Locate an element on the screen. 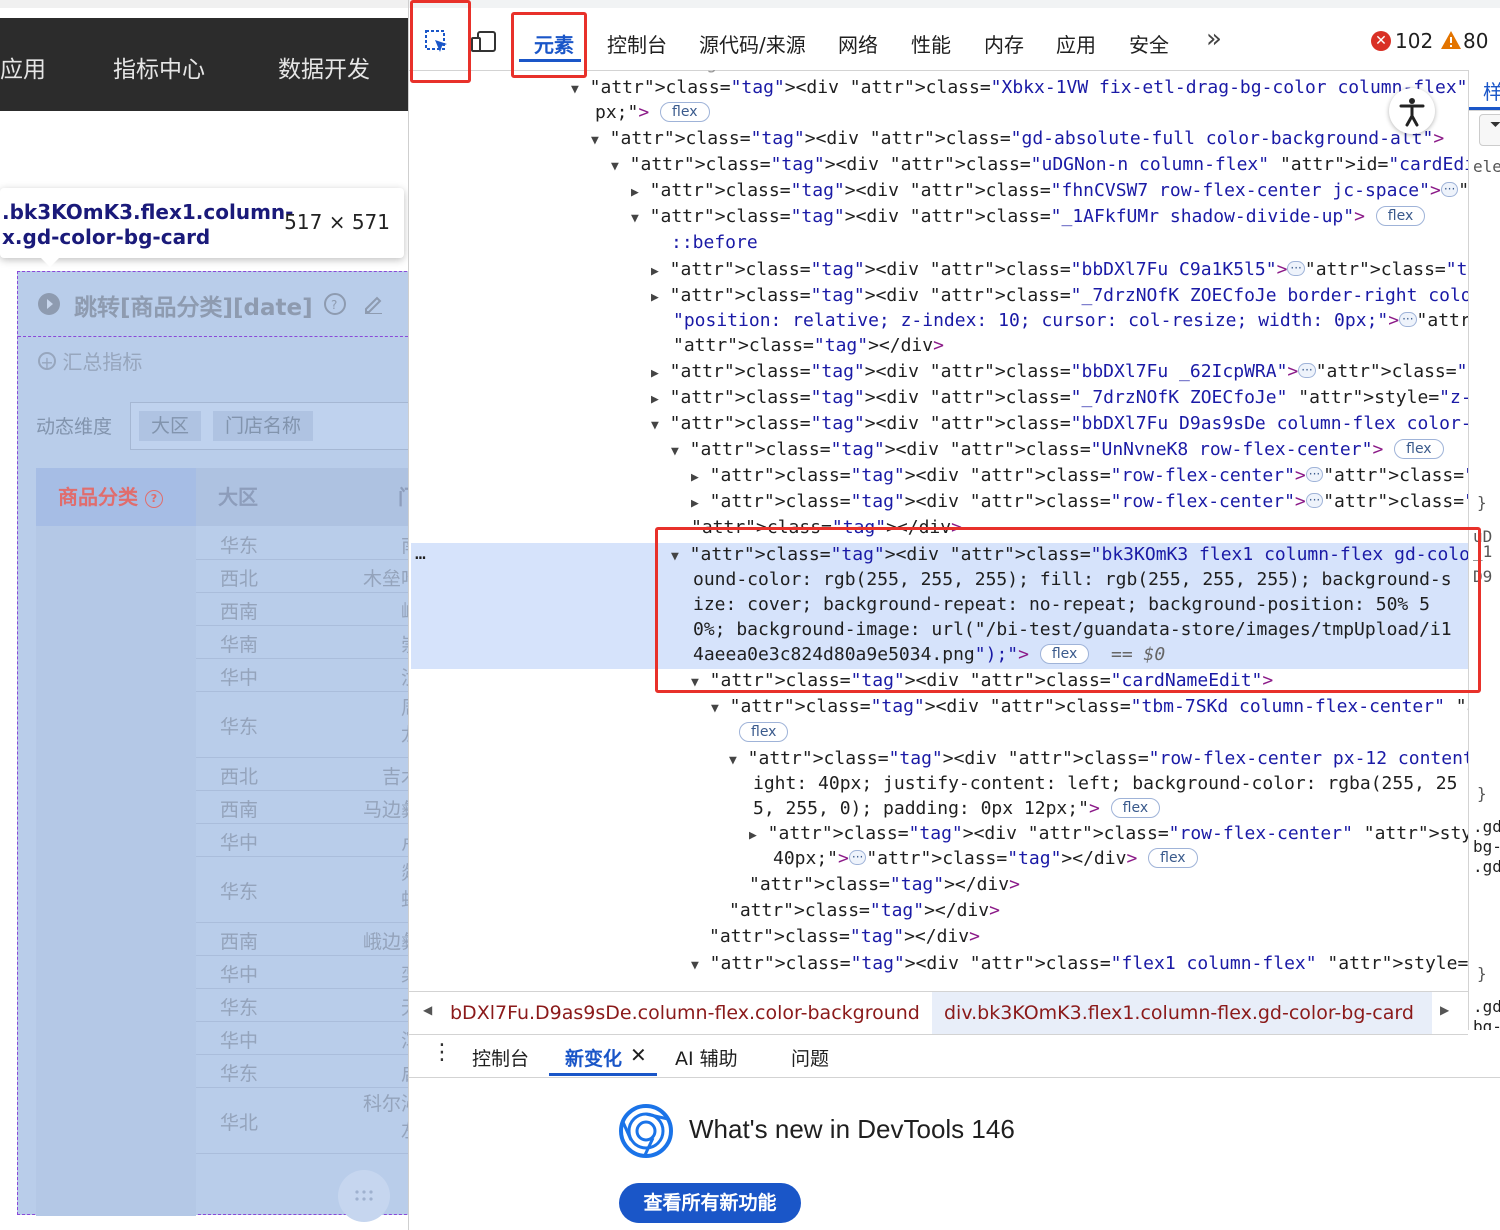  dimension-selector: 大区 门店名称 ⌄ is located at coordinates (269, 426).